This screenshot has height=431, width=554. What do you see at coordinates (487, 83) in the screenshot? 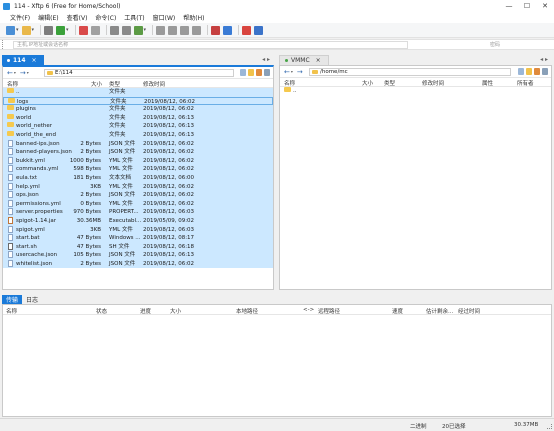
I see `col-attributes: 属性` at bounding box center [487, 83].